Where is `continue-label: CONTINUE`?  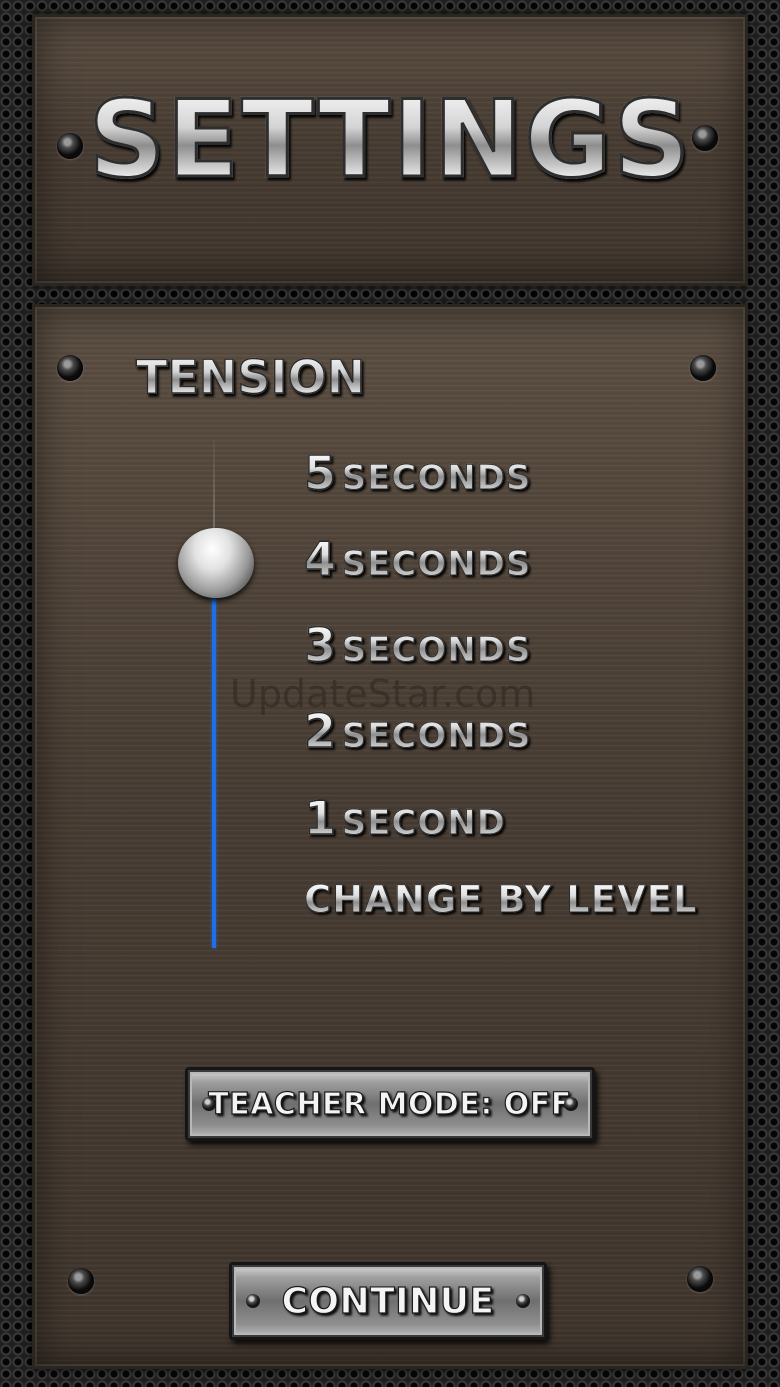 continue-label: CONTINUE is located at coordinates (388, 1301).